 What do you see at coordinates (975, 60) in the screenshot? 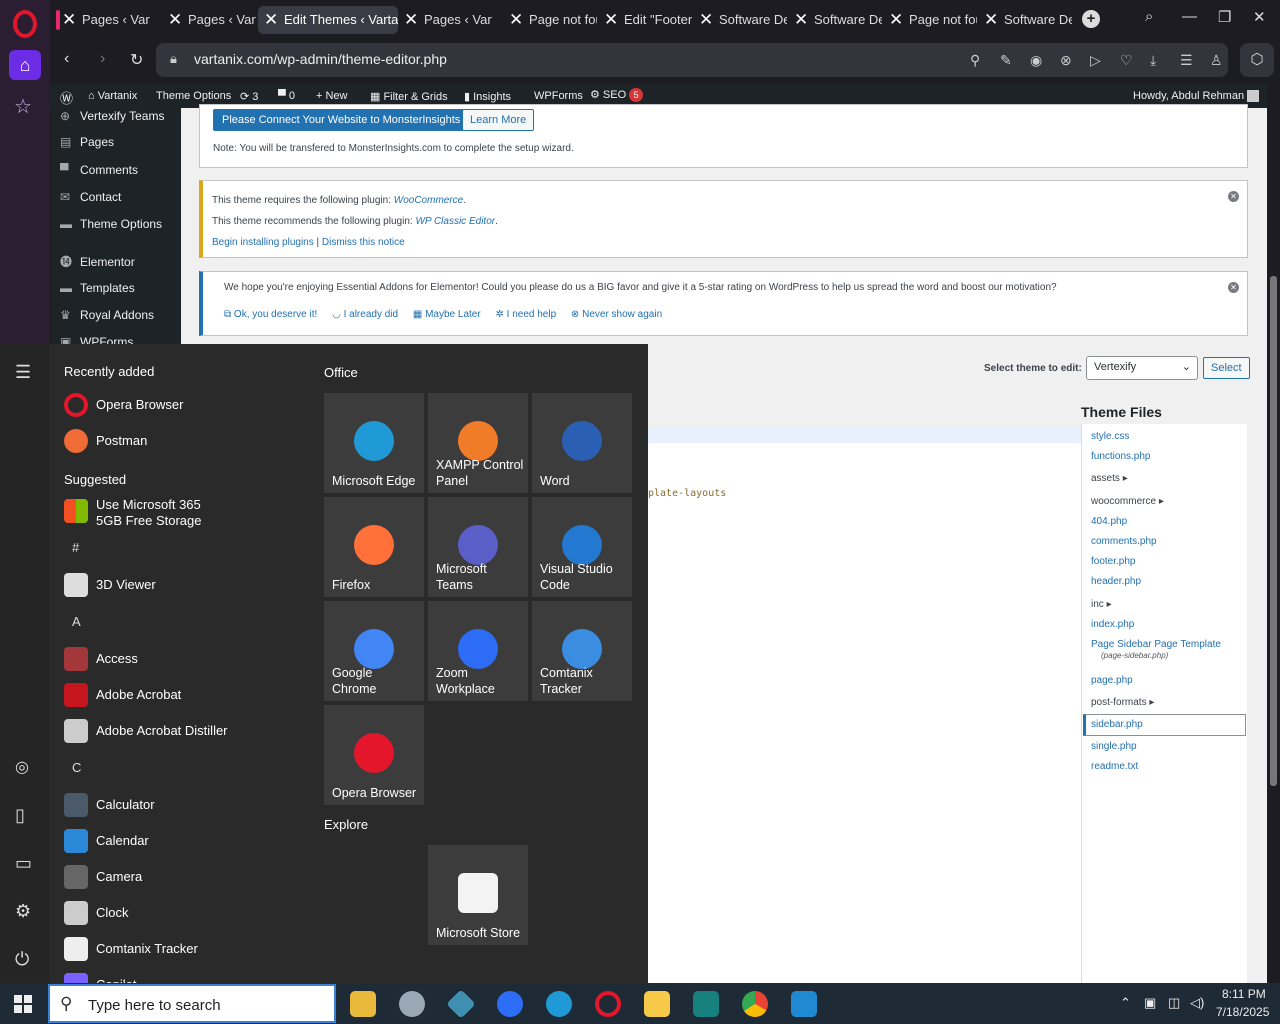
I see `search-icon: ⚲` at bounding box center [975, 60].